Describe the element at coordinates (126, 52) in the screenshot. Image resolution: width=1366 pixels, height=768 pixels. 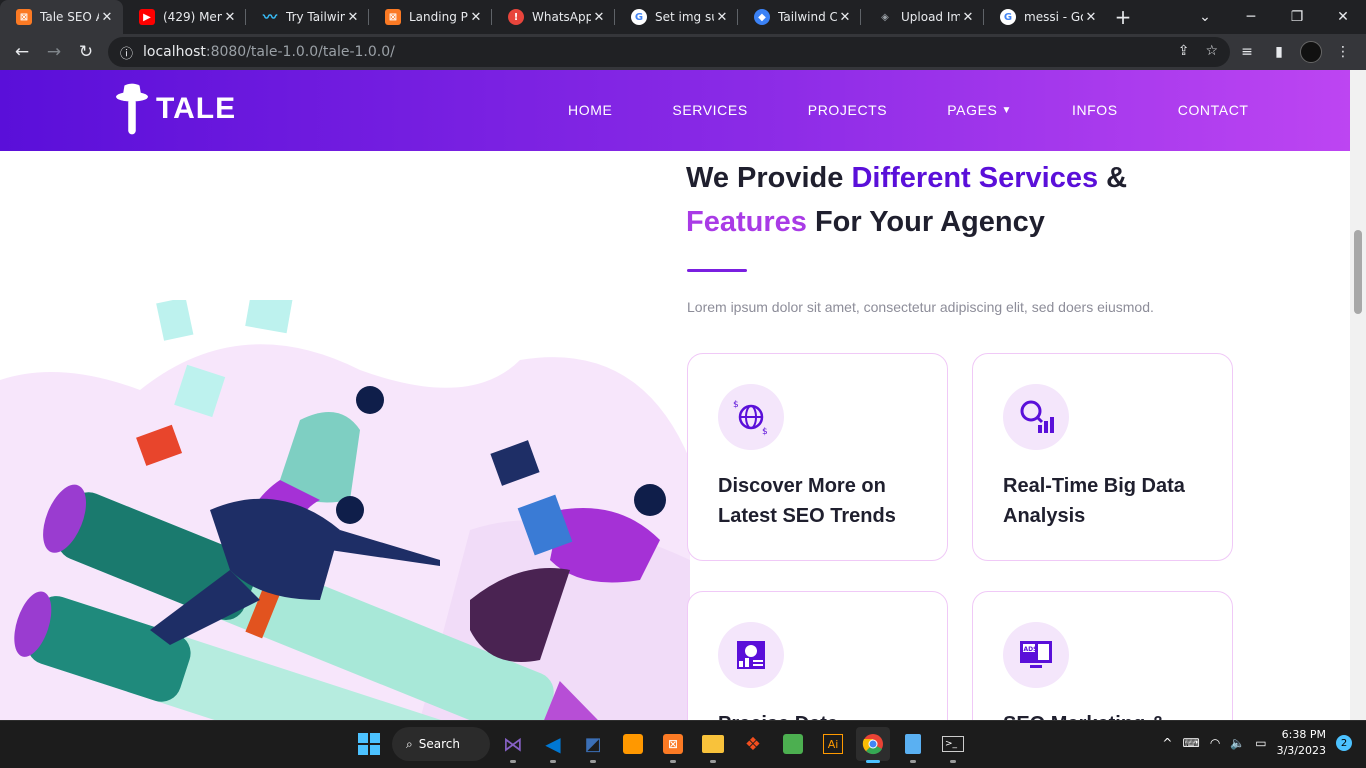
I see `site-info-icon: ⓘ` at that location.